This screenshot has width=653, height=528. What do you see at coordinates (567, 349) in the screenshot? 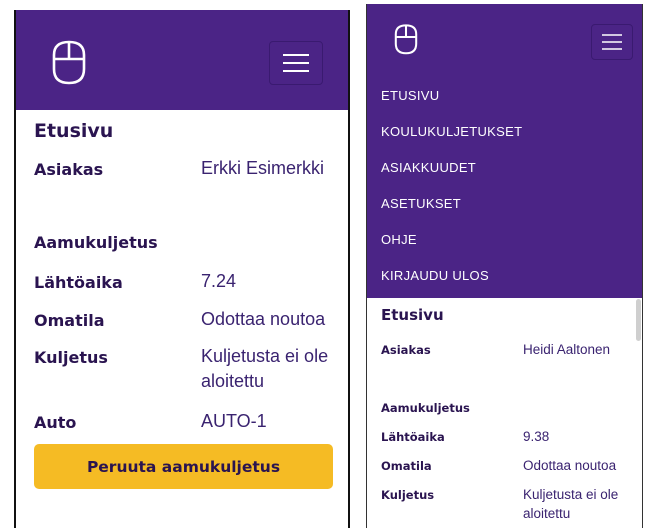
I see `customer-value: Heidi Aaltonen` at bounding box center [567, 349].